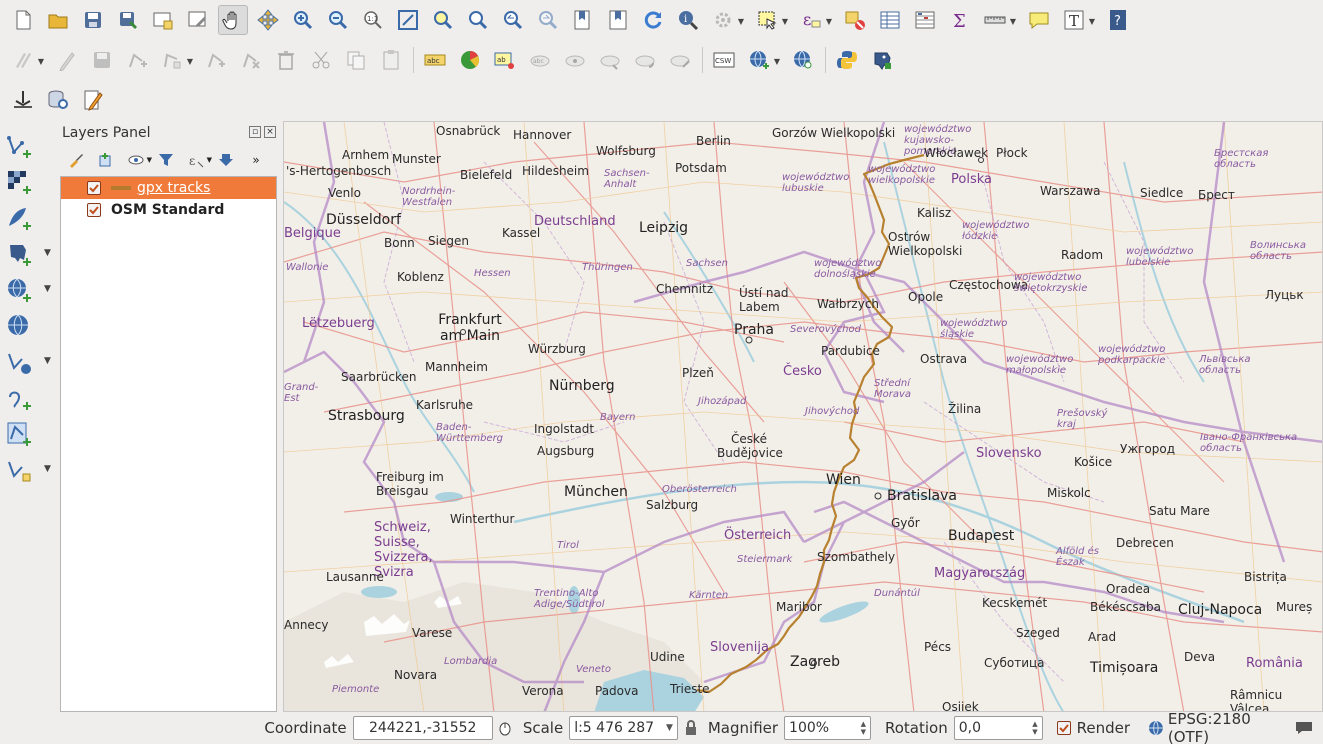 The height and width of the screenshot is (744, 1323). I want to click on gps-tools-button, so click(23, 100).